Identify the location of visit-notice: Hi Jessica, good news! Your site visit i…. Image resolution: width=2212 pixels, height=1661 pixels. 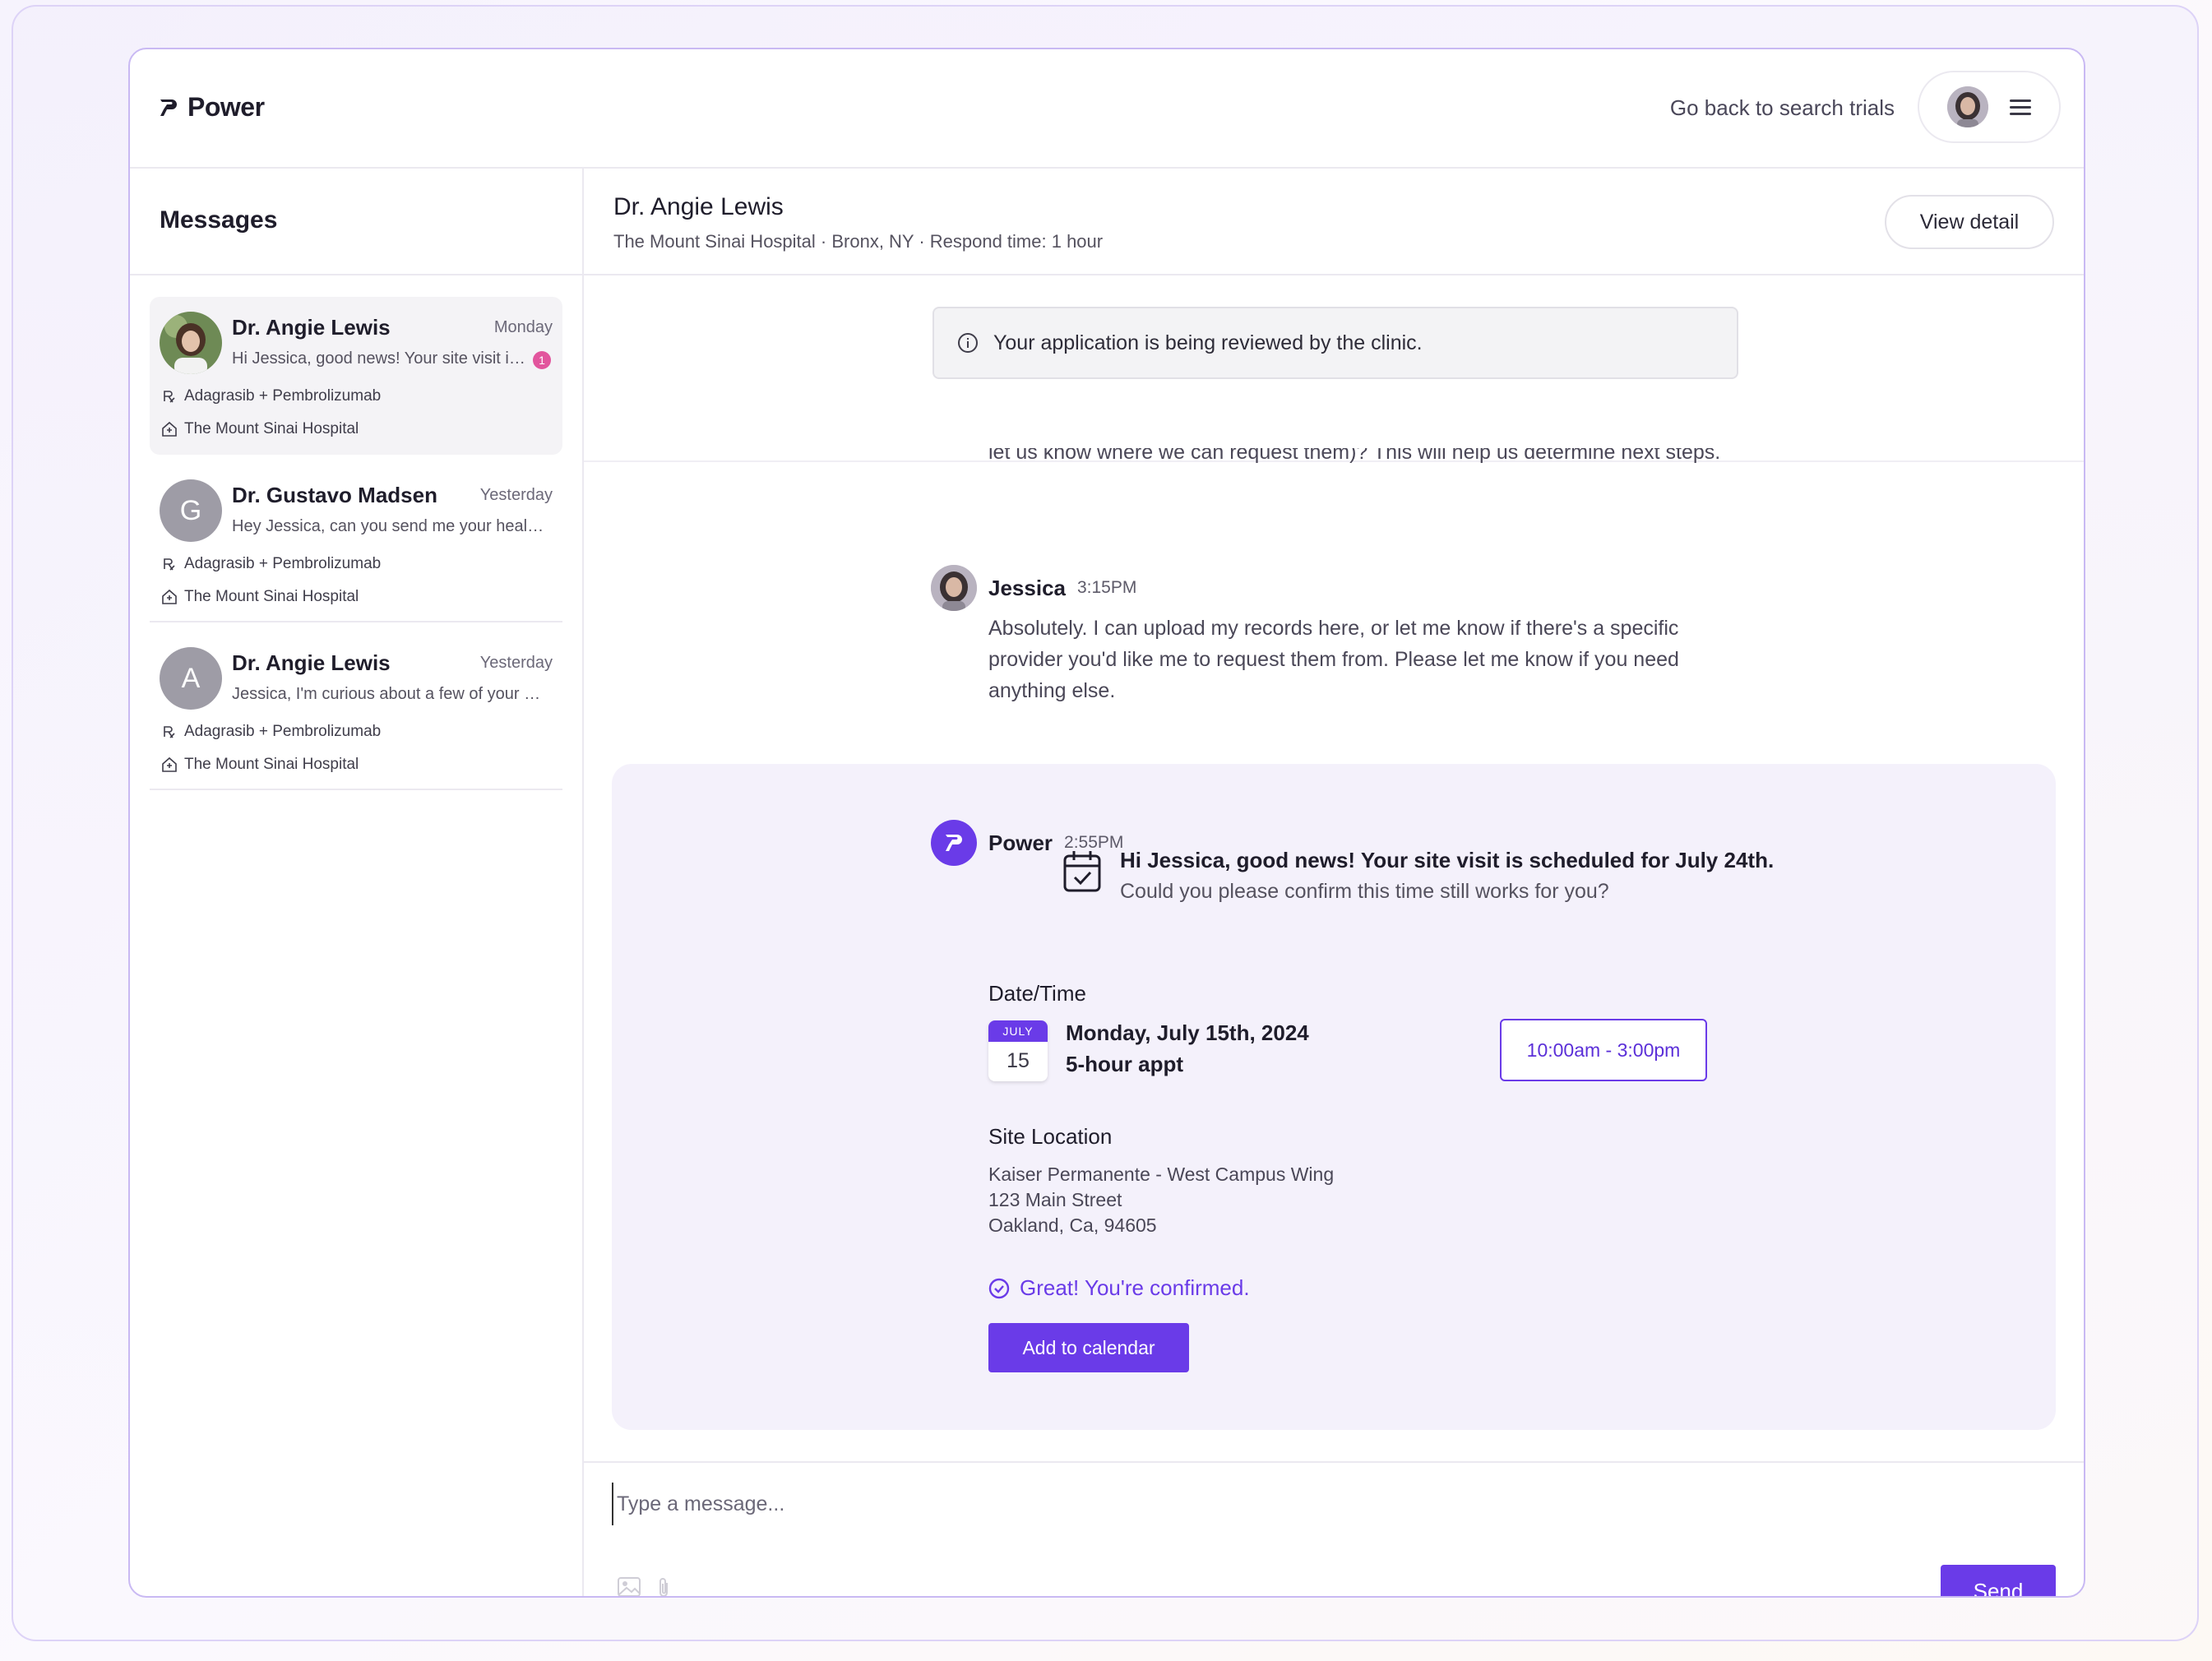
(1419, 875).